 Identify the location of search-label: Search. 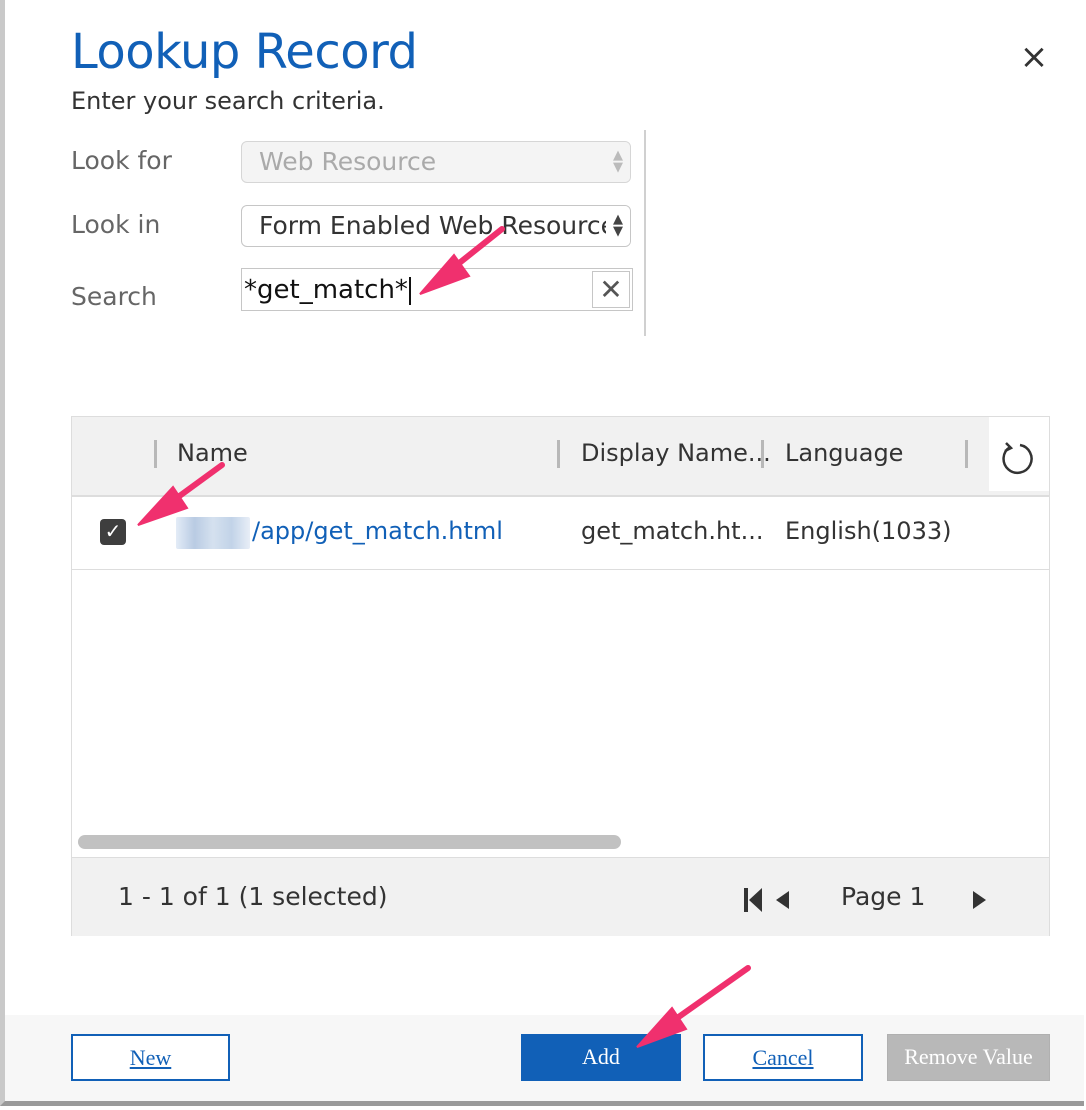
(114, 296).